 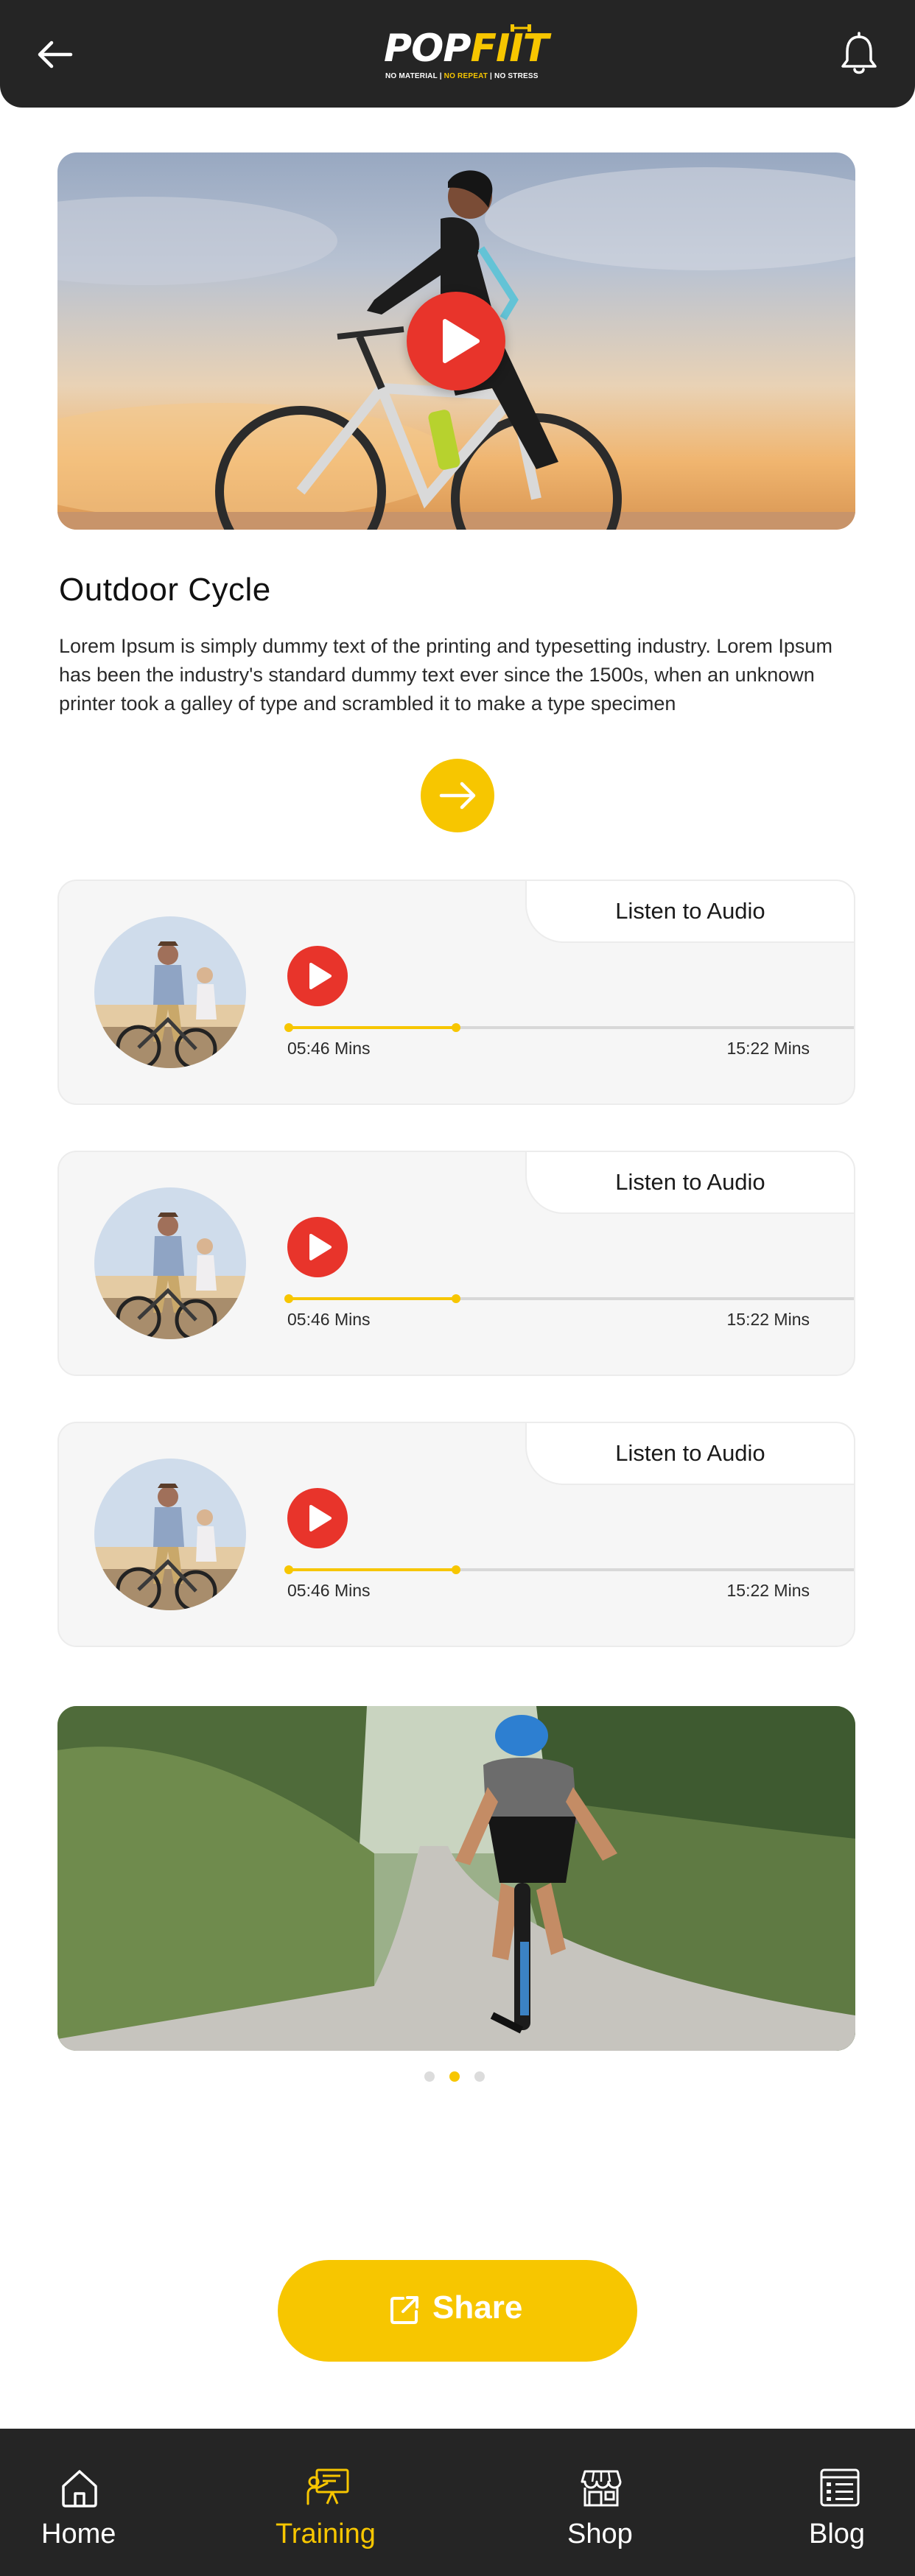 I want to click on nav-item-blog: Blog, so click(x=848, y=2502).